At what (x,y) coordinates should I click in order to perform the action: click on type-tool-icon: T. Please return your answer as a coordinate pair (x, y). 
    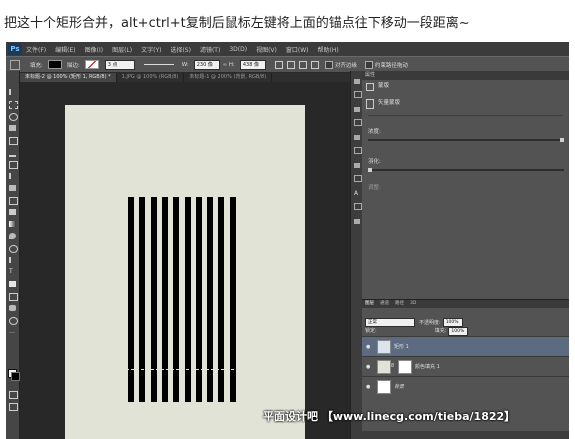
    Looking at the image, I should click on (12, 272).